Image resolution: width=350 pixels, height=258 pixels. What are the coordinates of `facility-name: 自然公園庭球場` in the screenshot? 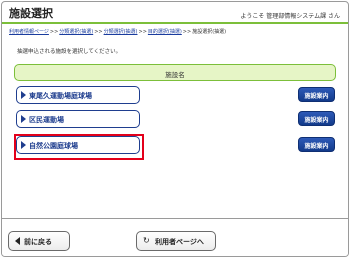 It's located at (53, 146).